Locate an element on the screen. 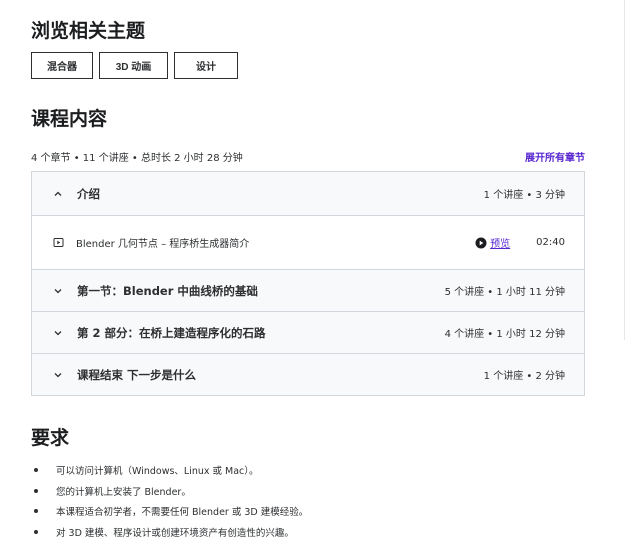  section-header-basics: 第一节：Blender 中曲线桥的基础 5 个讲座 • 1 小时 11 分钟 is located at coordinates (308, 290).